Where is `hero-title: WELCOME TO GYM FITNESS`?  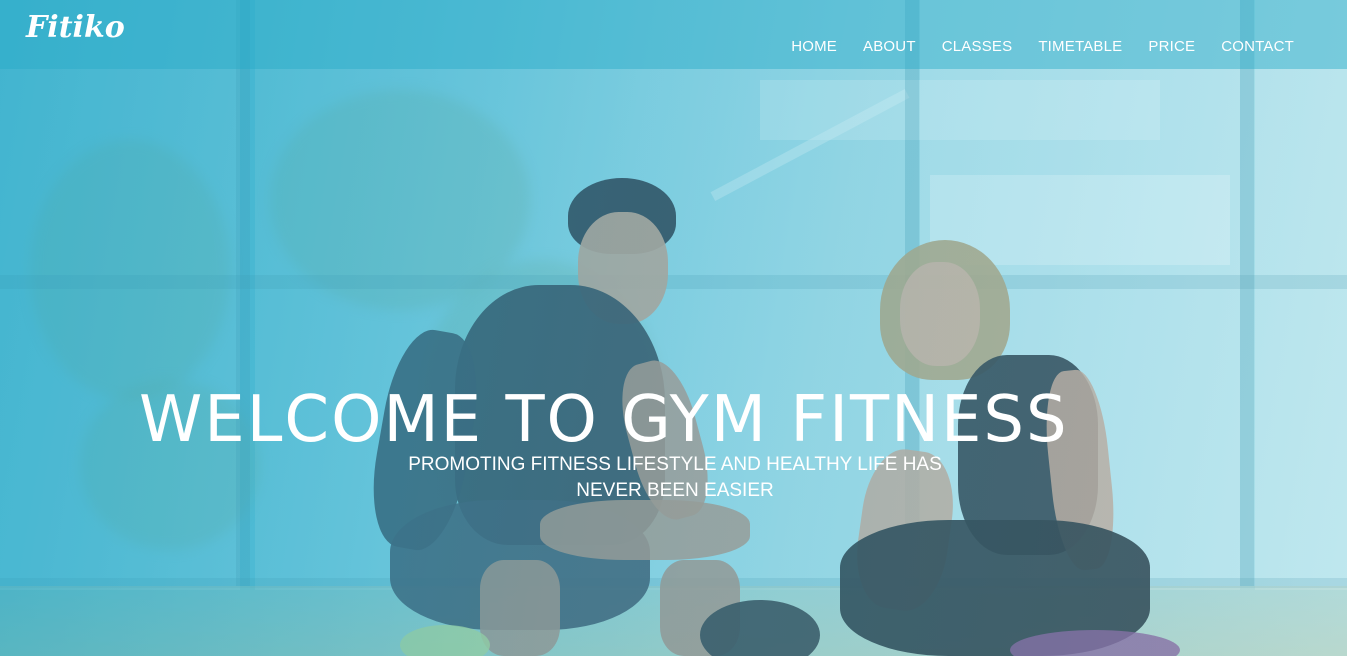
hero-title: WELCOME TO GYM FITNESS is located at coordinates (604, 419).